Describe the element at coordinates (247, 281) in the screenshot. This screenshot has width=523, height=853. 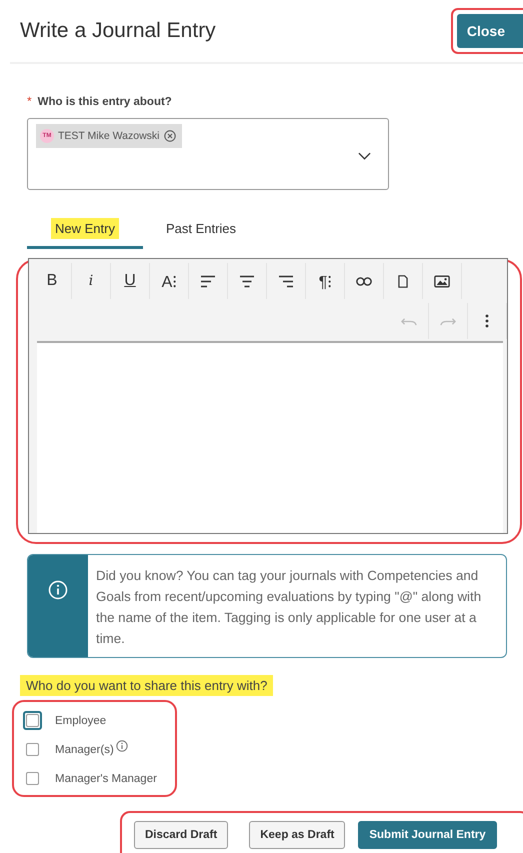
I see `align-center-icon` at that location.